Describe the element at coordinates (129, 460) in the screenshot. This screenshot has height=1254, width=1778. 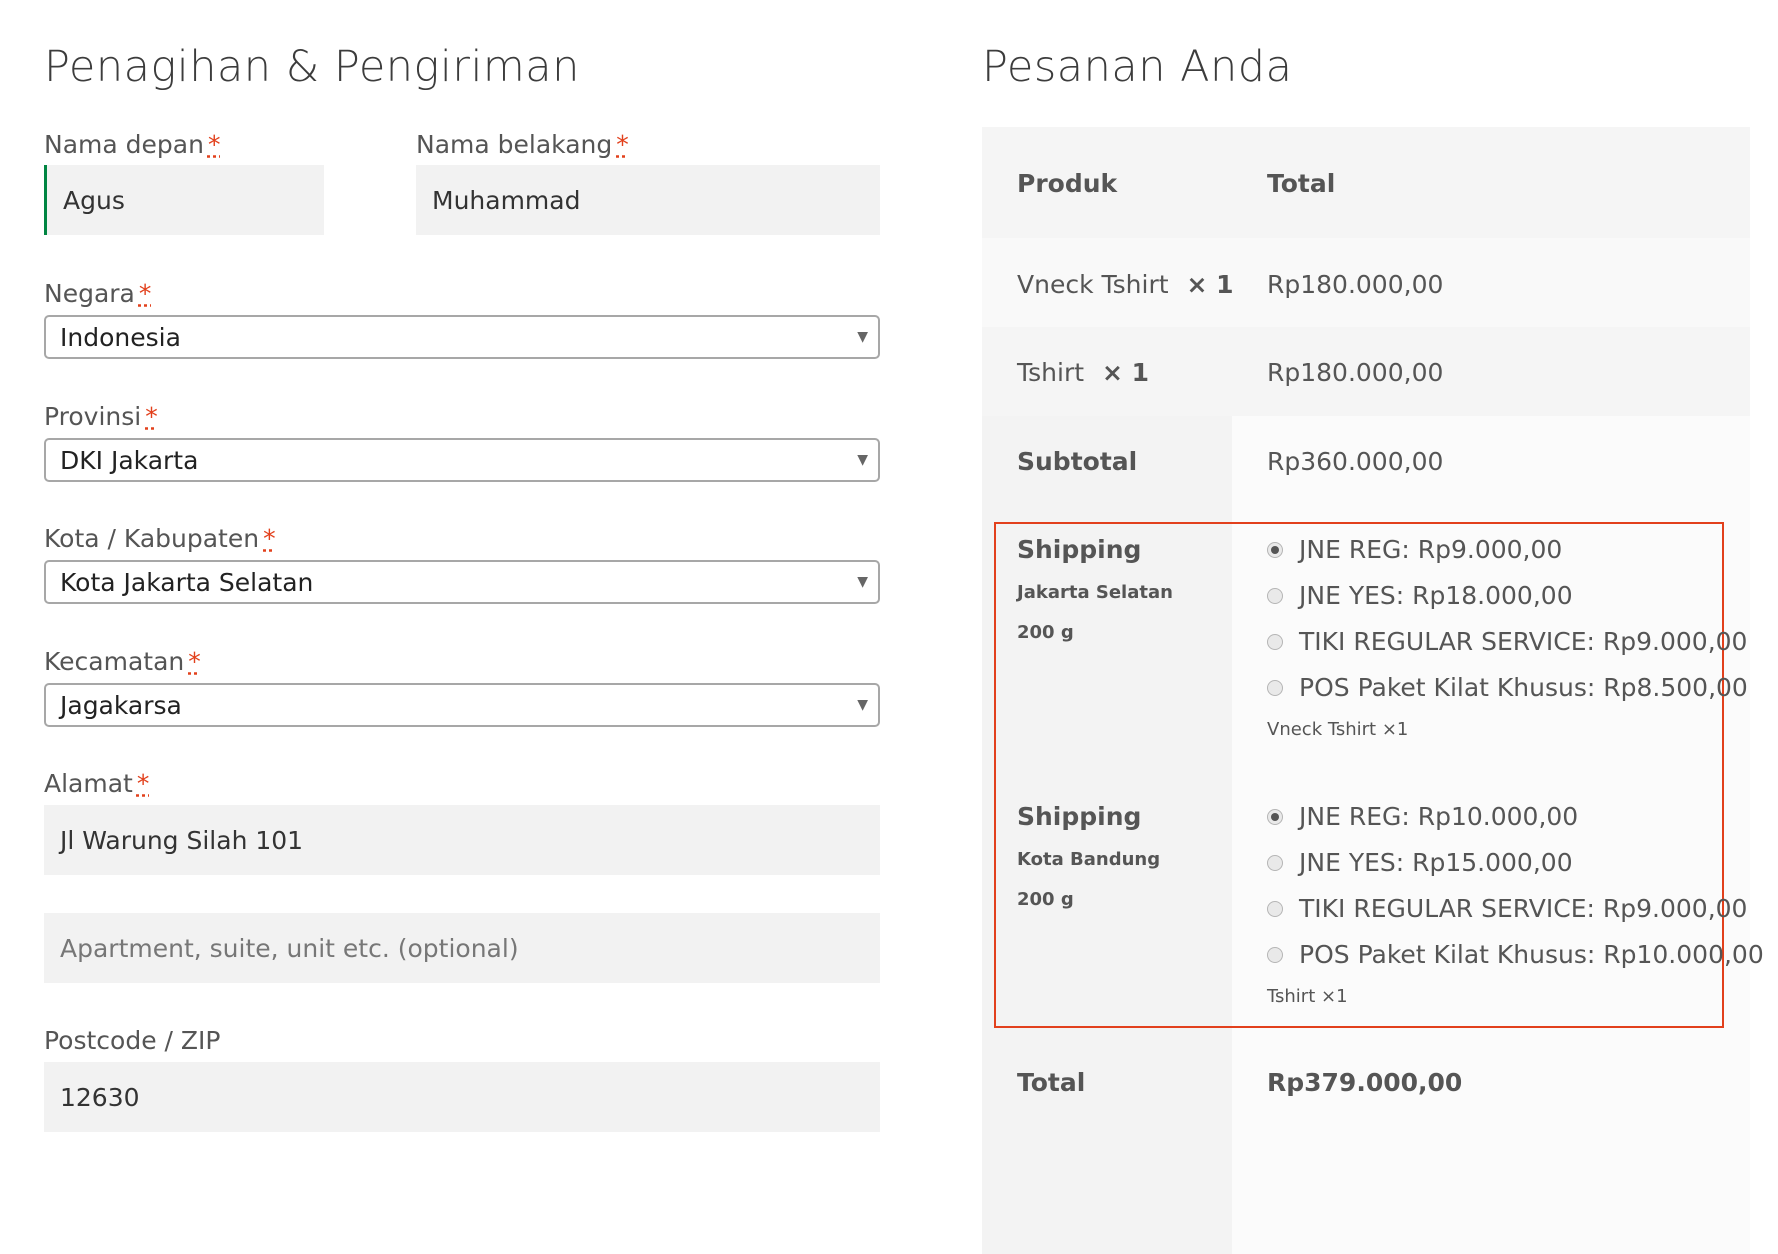
I see `province-value: DKI Jakarta` at that location.